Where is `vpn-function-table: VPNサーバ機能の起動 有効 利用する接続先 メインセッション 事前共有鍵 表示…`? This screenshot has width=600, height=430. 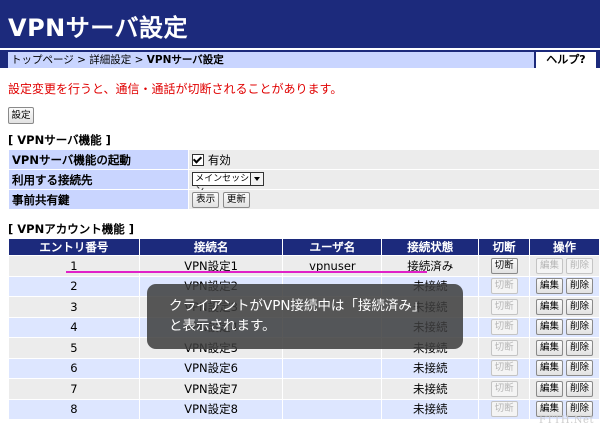 vpn-function-table: VPNサーバ機能の起動 有効 利用する接続先 メインセッション 事前共有鍵 表示… is located at coordinates (304, 179).